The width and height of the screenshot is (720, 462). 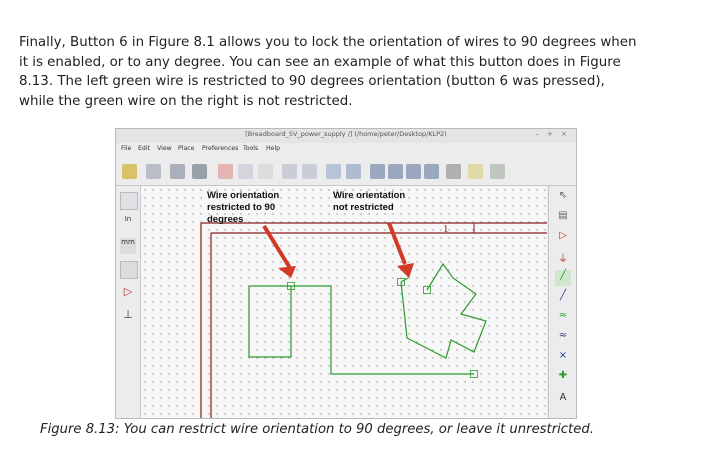 What do you see at coordinates (126, 148) in the screenshot?
I see `menu-file: File` at bounding box center [126, 148].